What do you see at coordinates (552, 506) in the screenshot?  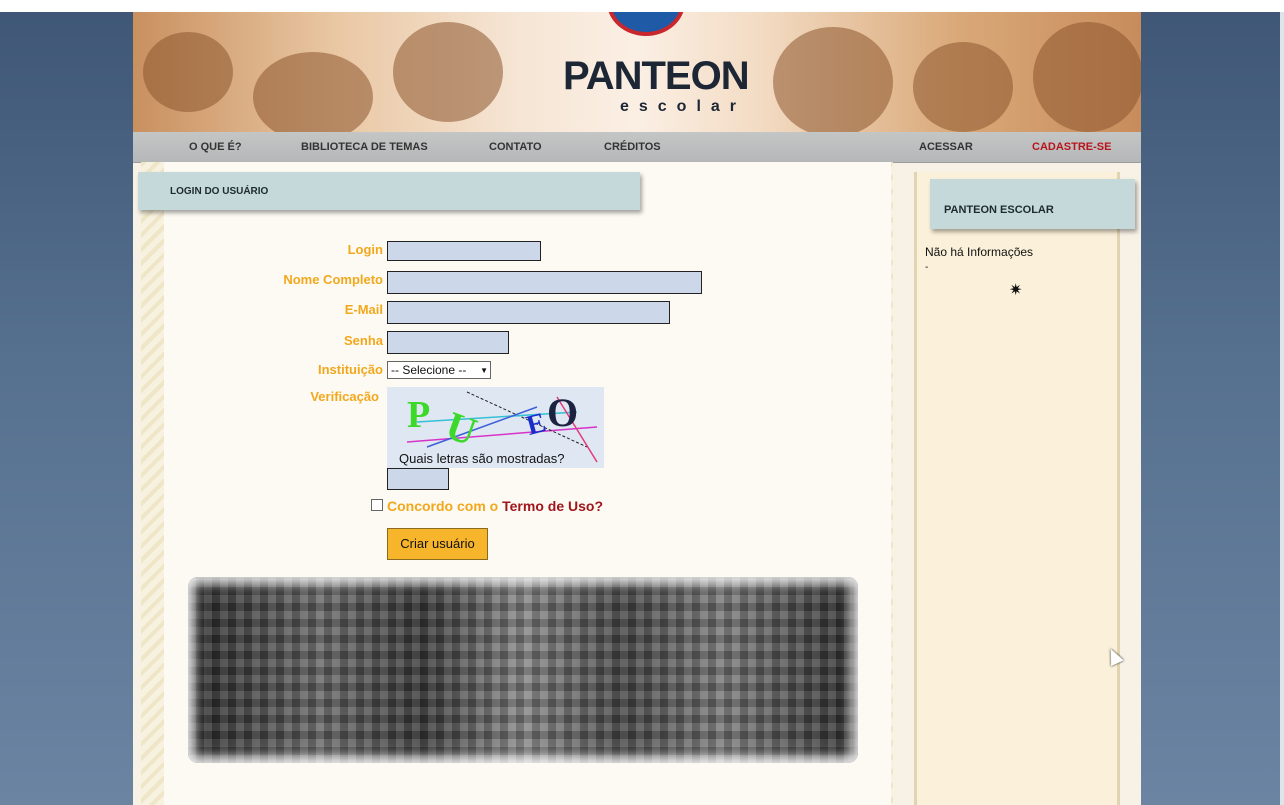 I see `terms-link: Termo de Uso?` at bounding box center [552, 506].